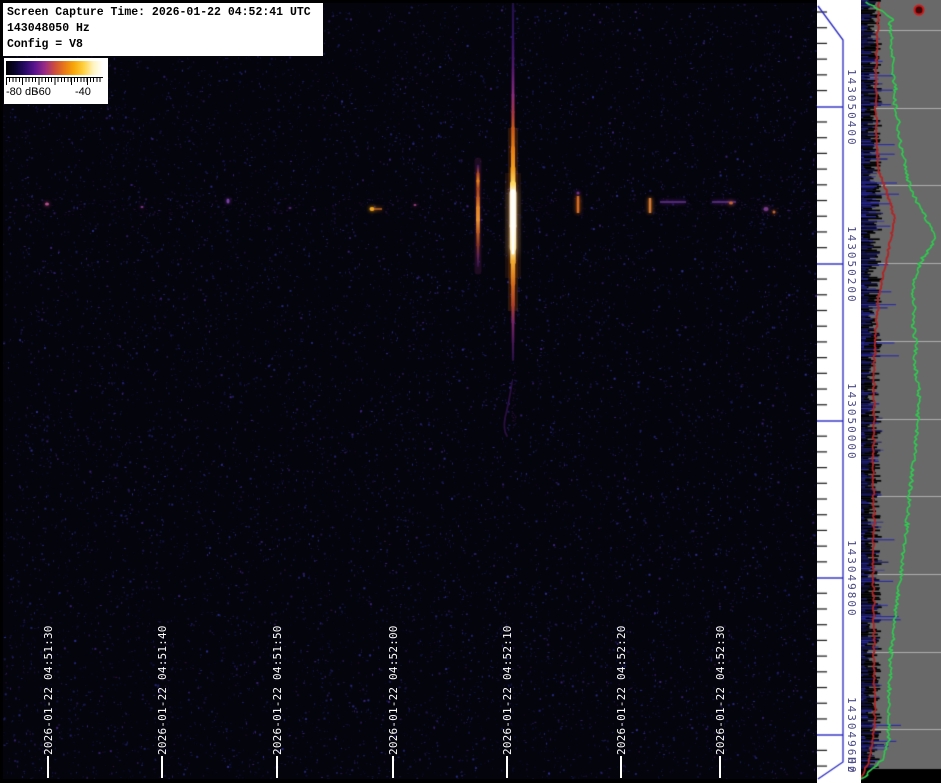 The image size is (941, 783). What do you see at coordinates (277, 690) in the screenshot?
I see `time-axis-label: 2026-01-22 04:51:50` at bounding box center [277, 690].